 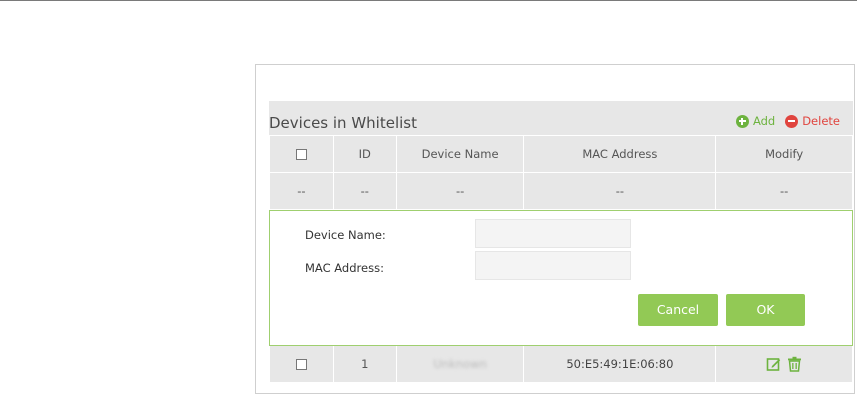 I want to click on add-label: Add, so click(x=764, y=121).